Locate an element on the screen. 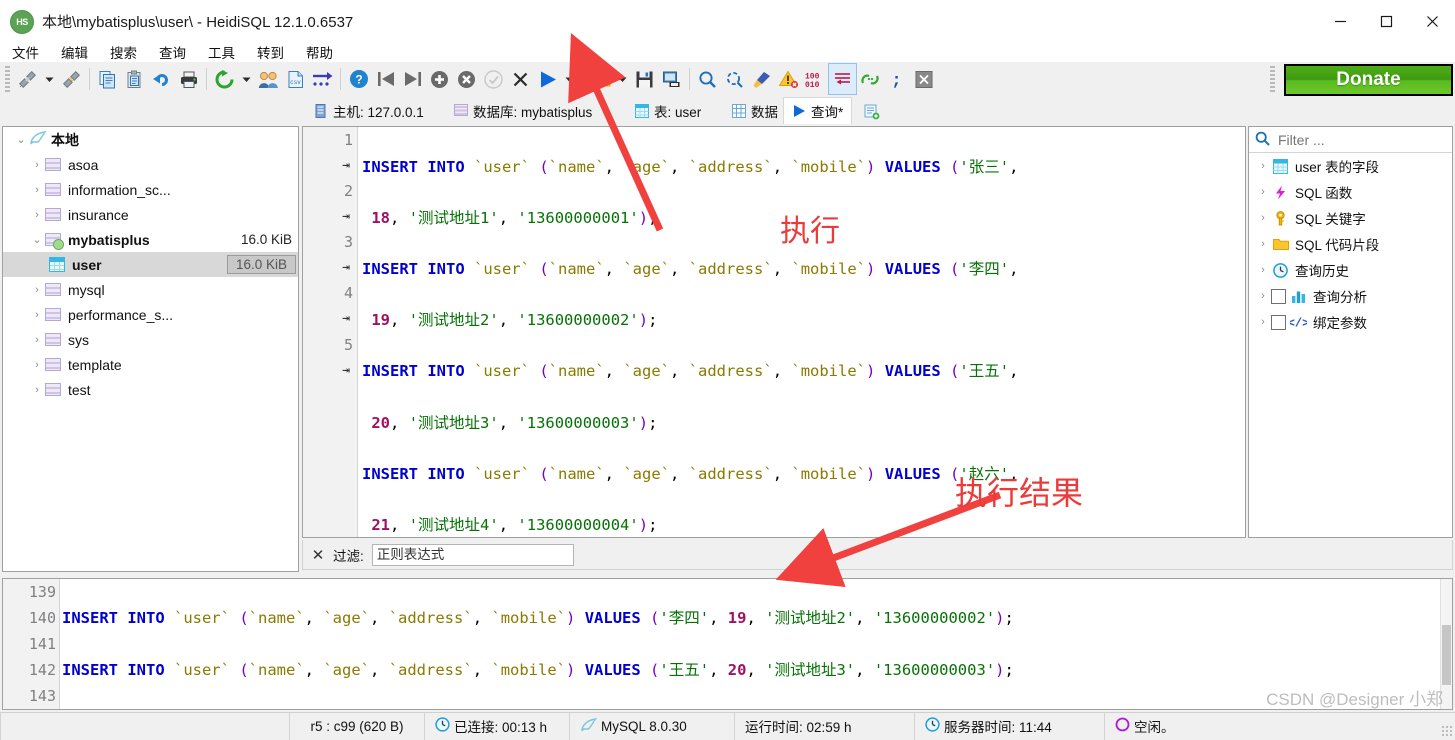 The width and height of the screenshot is (1455, 740). connect-icon is located at coordinates (27, 79).